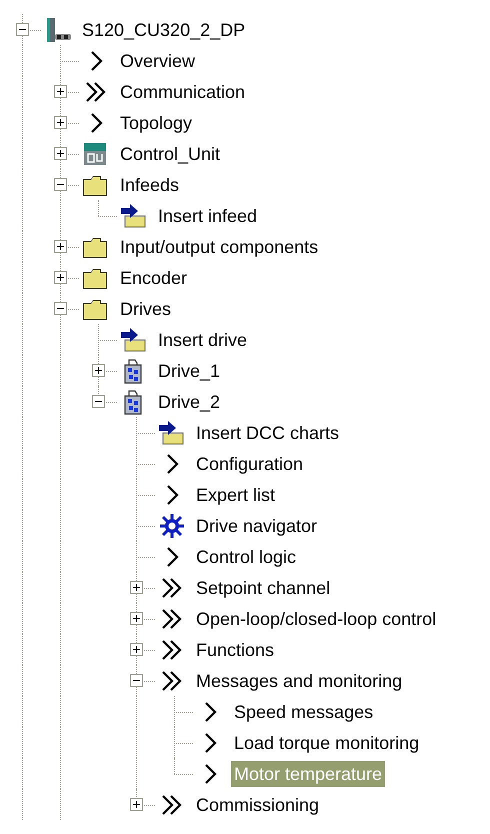 The image size is (490, 834). What do you see at coordinates (202, 339) in the screenshot?
I see `tree-item: Insert drive` at bounding box center [202, 339].